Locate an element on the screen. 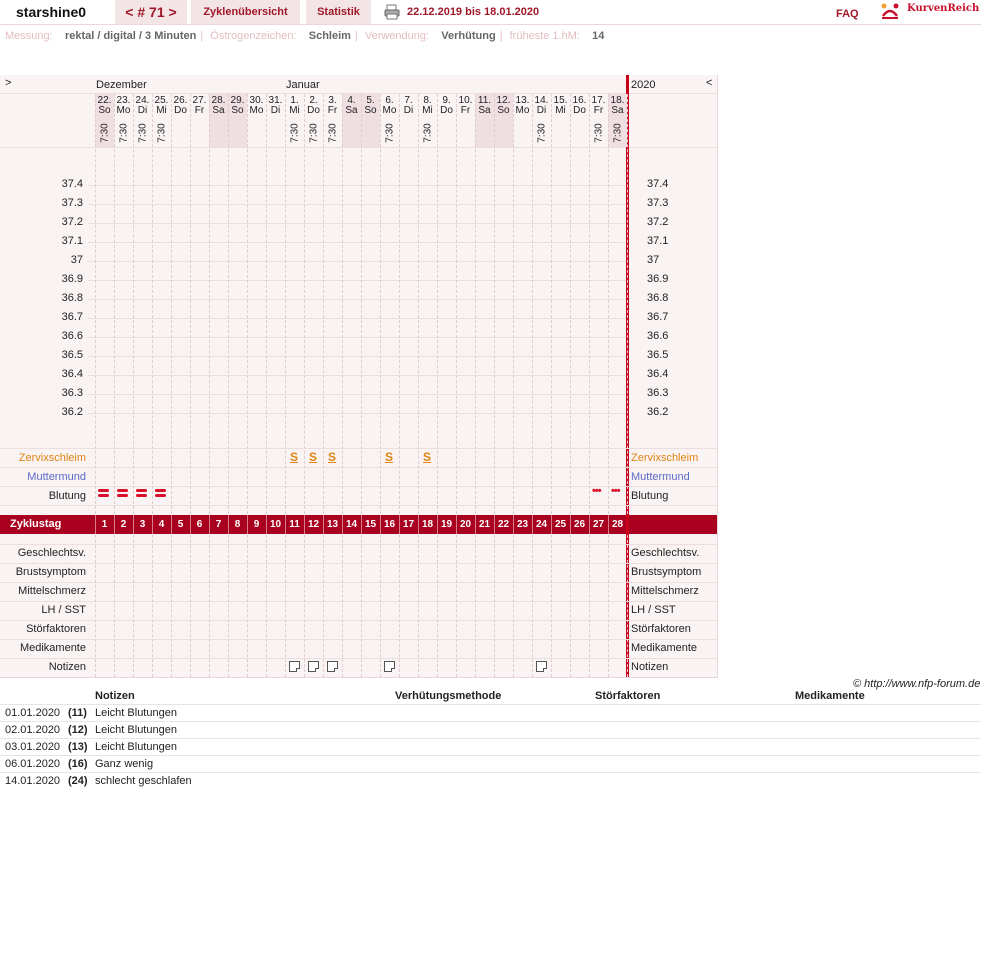  cycle-day-number: 10 is located at coordinates (275, 524).